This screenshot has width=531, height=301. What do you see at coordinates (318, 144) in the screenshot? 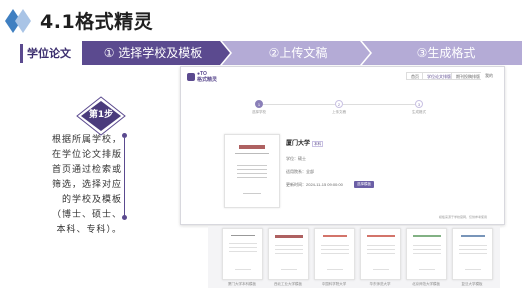
I see `school-tag: 本科` at bounding box center [318, 144].